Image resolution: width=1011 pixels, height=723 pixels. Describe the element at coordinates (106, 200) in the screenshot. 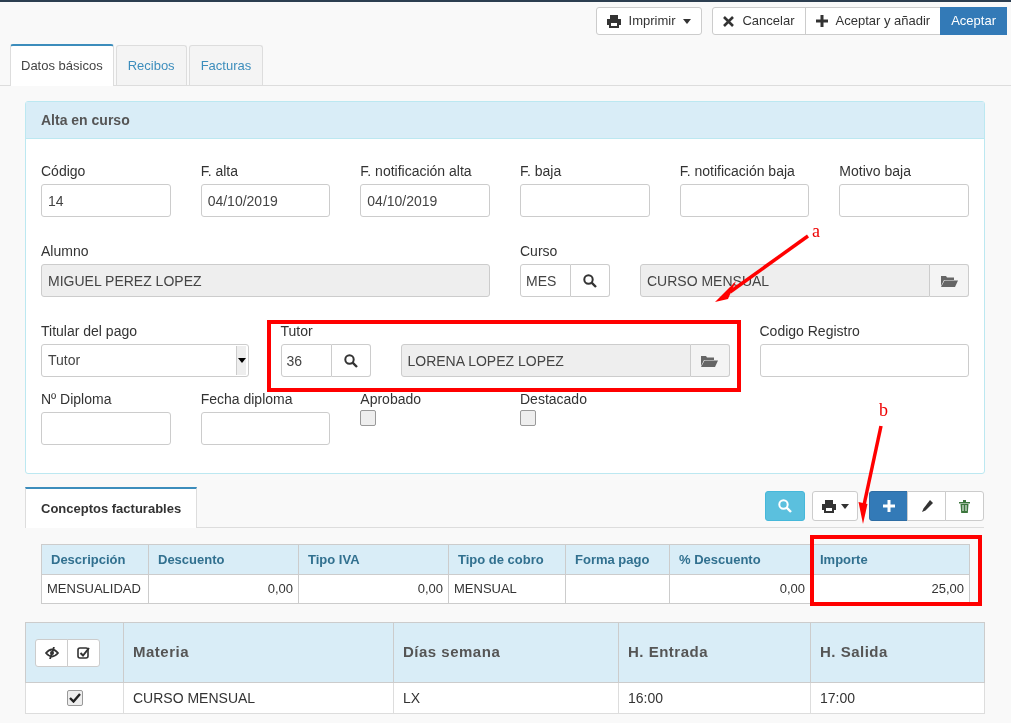

I see `input-field: 14` at that location.